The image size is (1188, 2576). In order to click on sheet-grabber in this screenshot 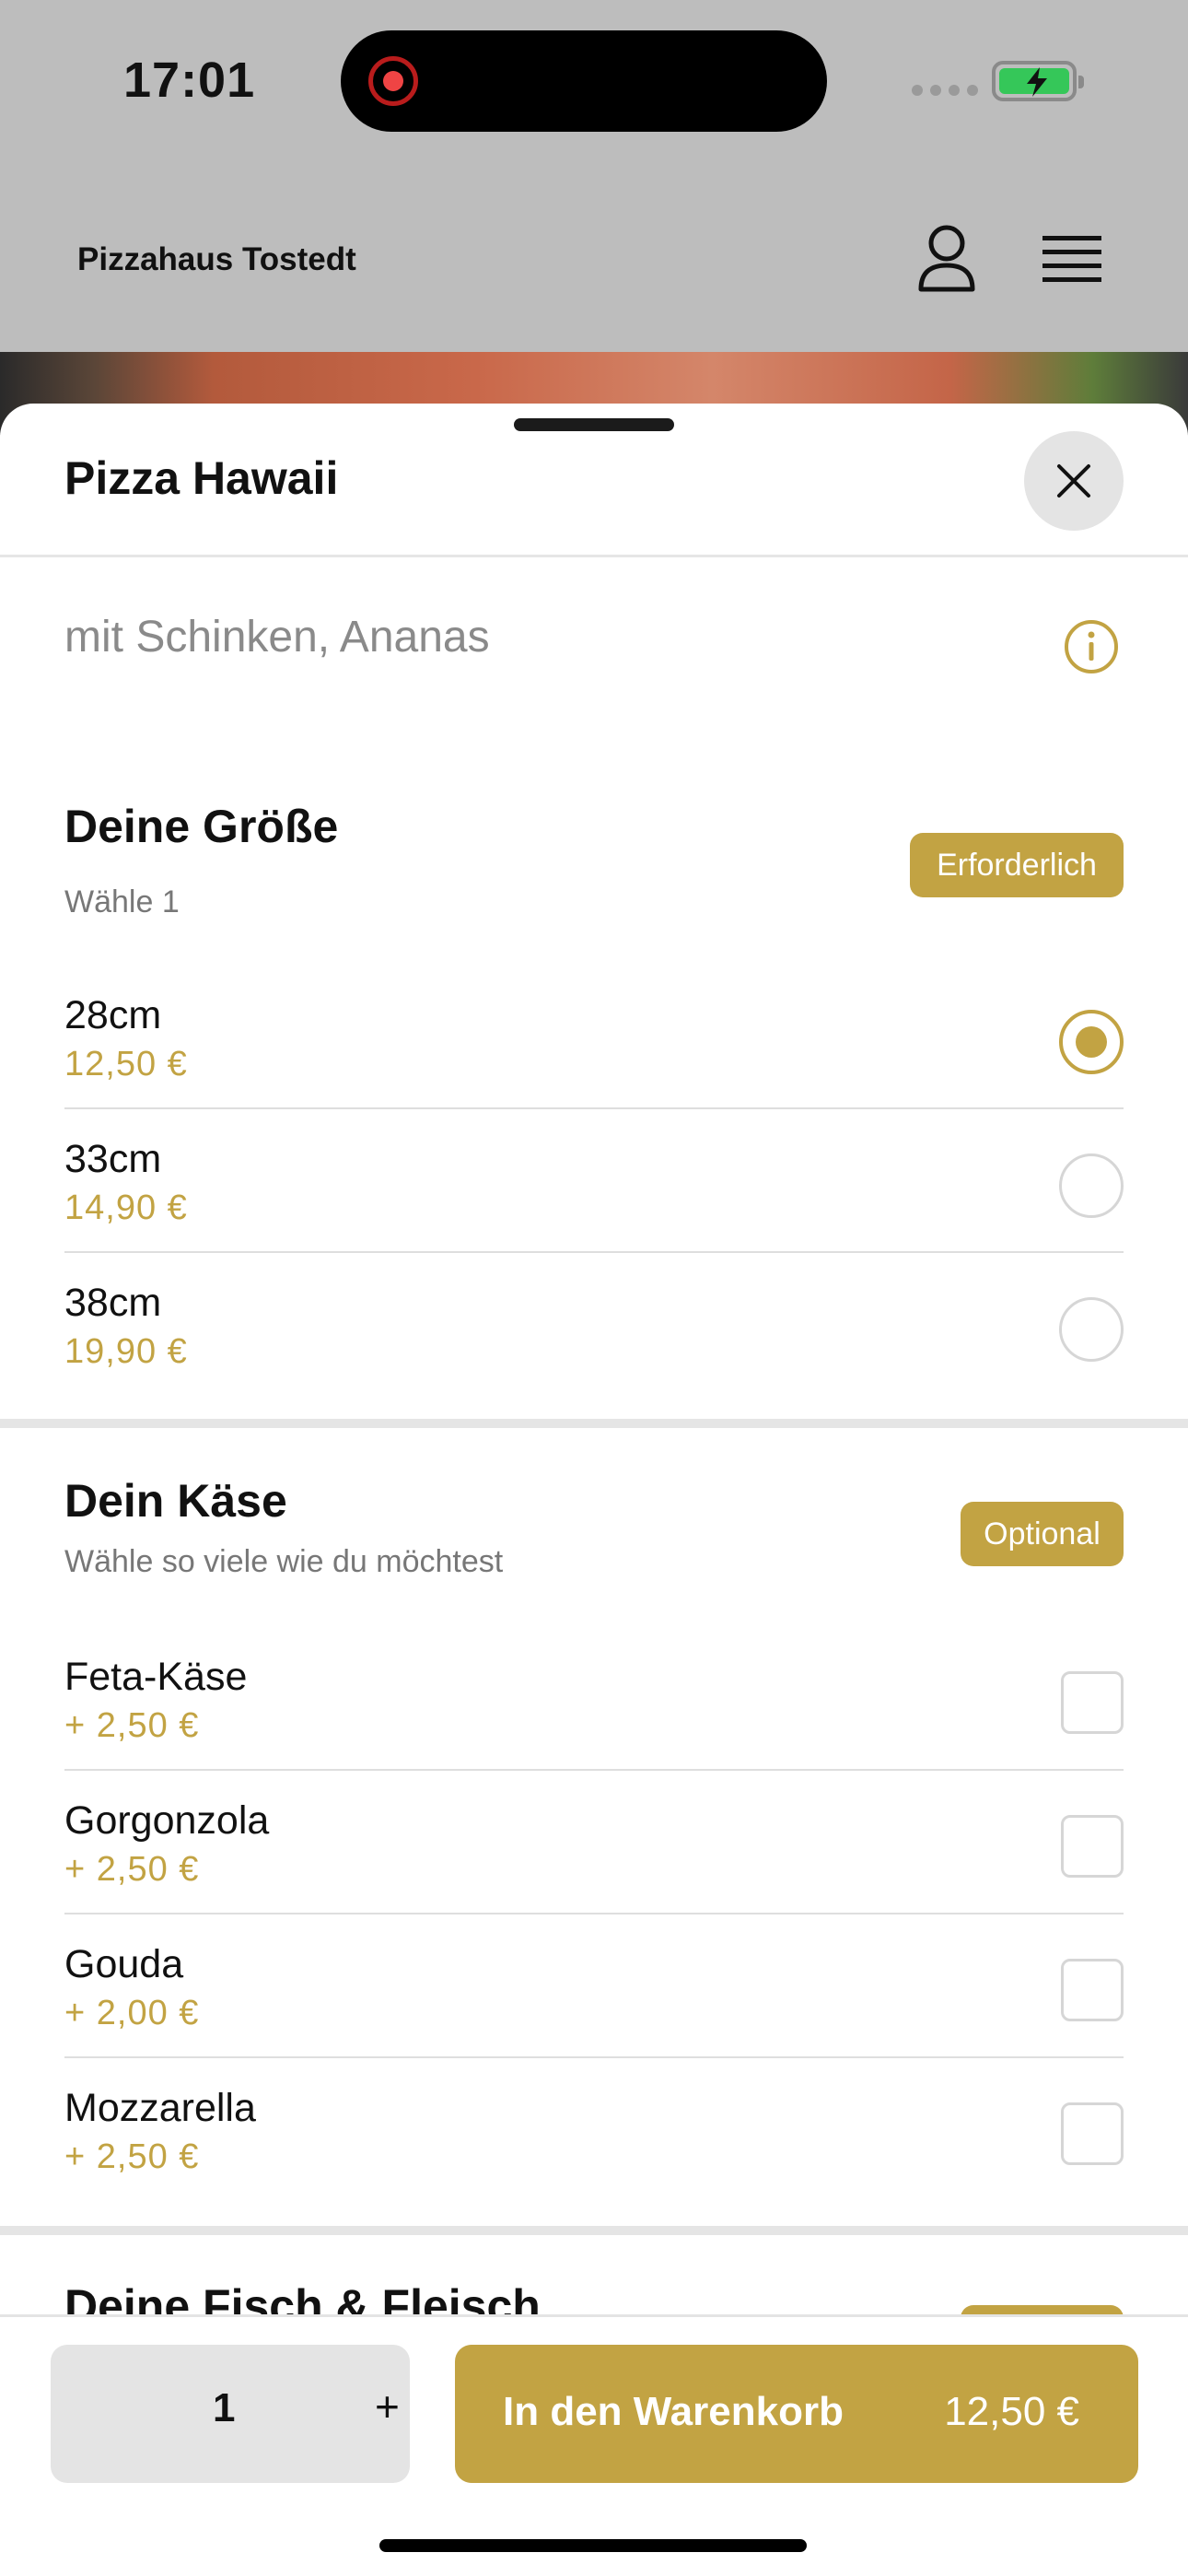, I will do `click(594, 424)`.